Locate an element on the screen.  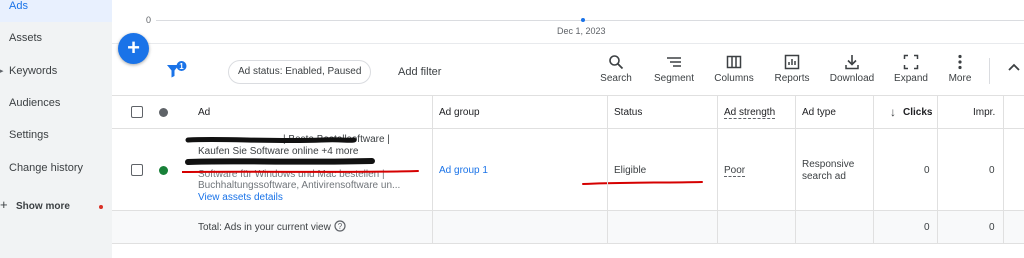
header-ad-type: Ad type is located at coordinates (819, 112).